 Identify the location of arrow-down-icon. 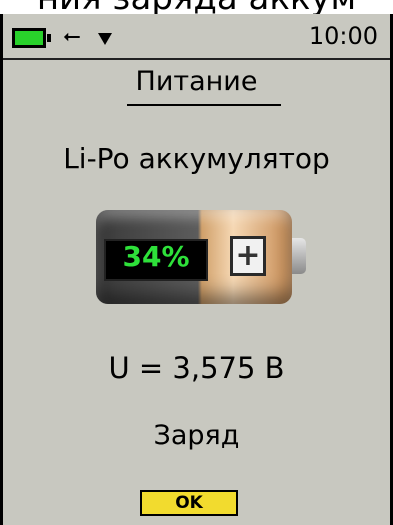
(105, 39).